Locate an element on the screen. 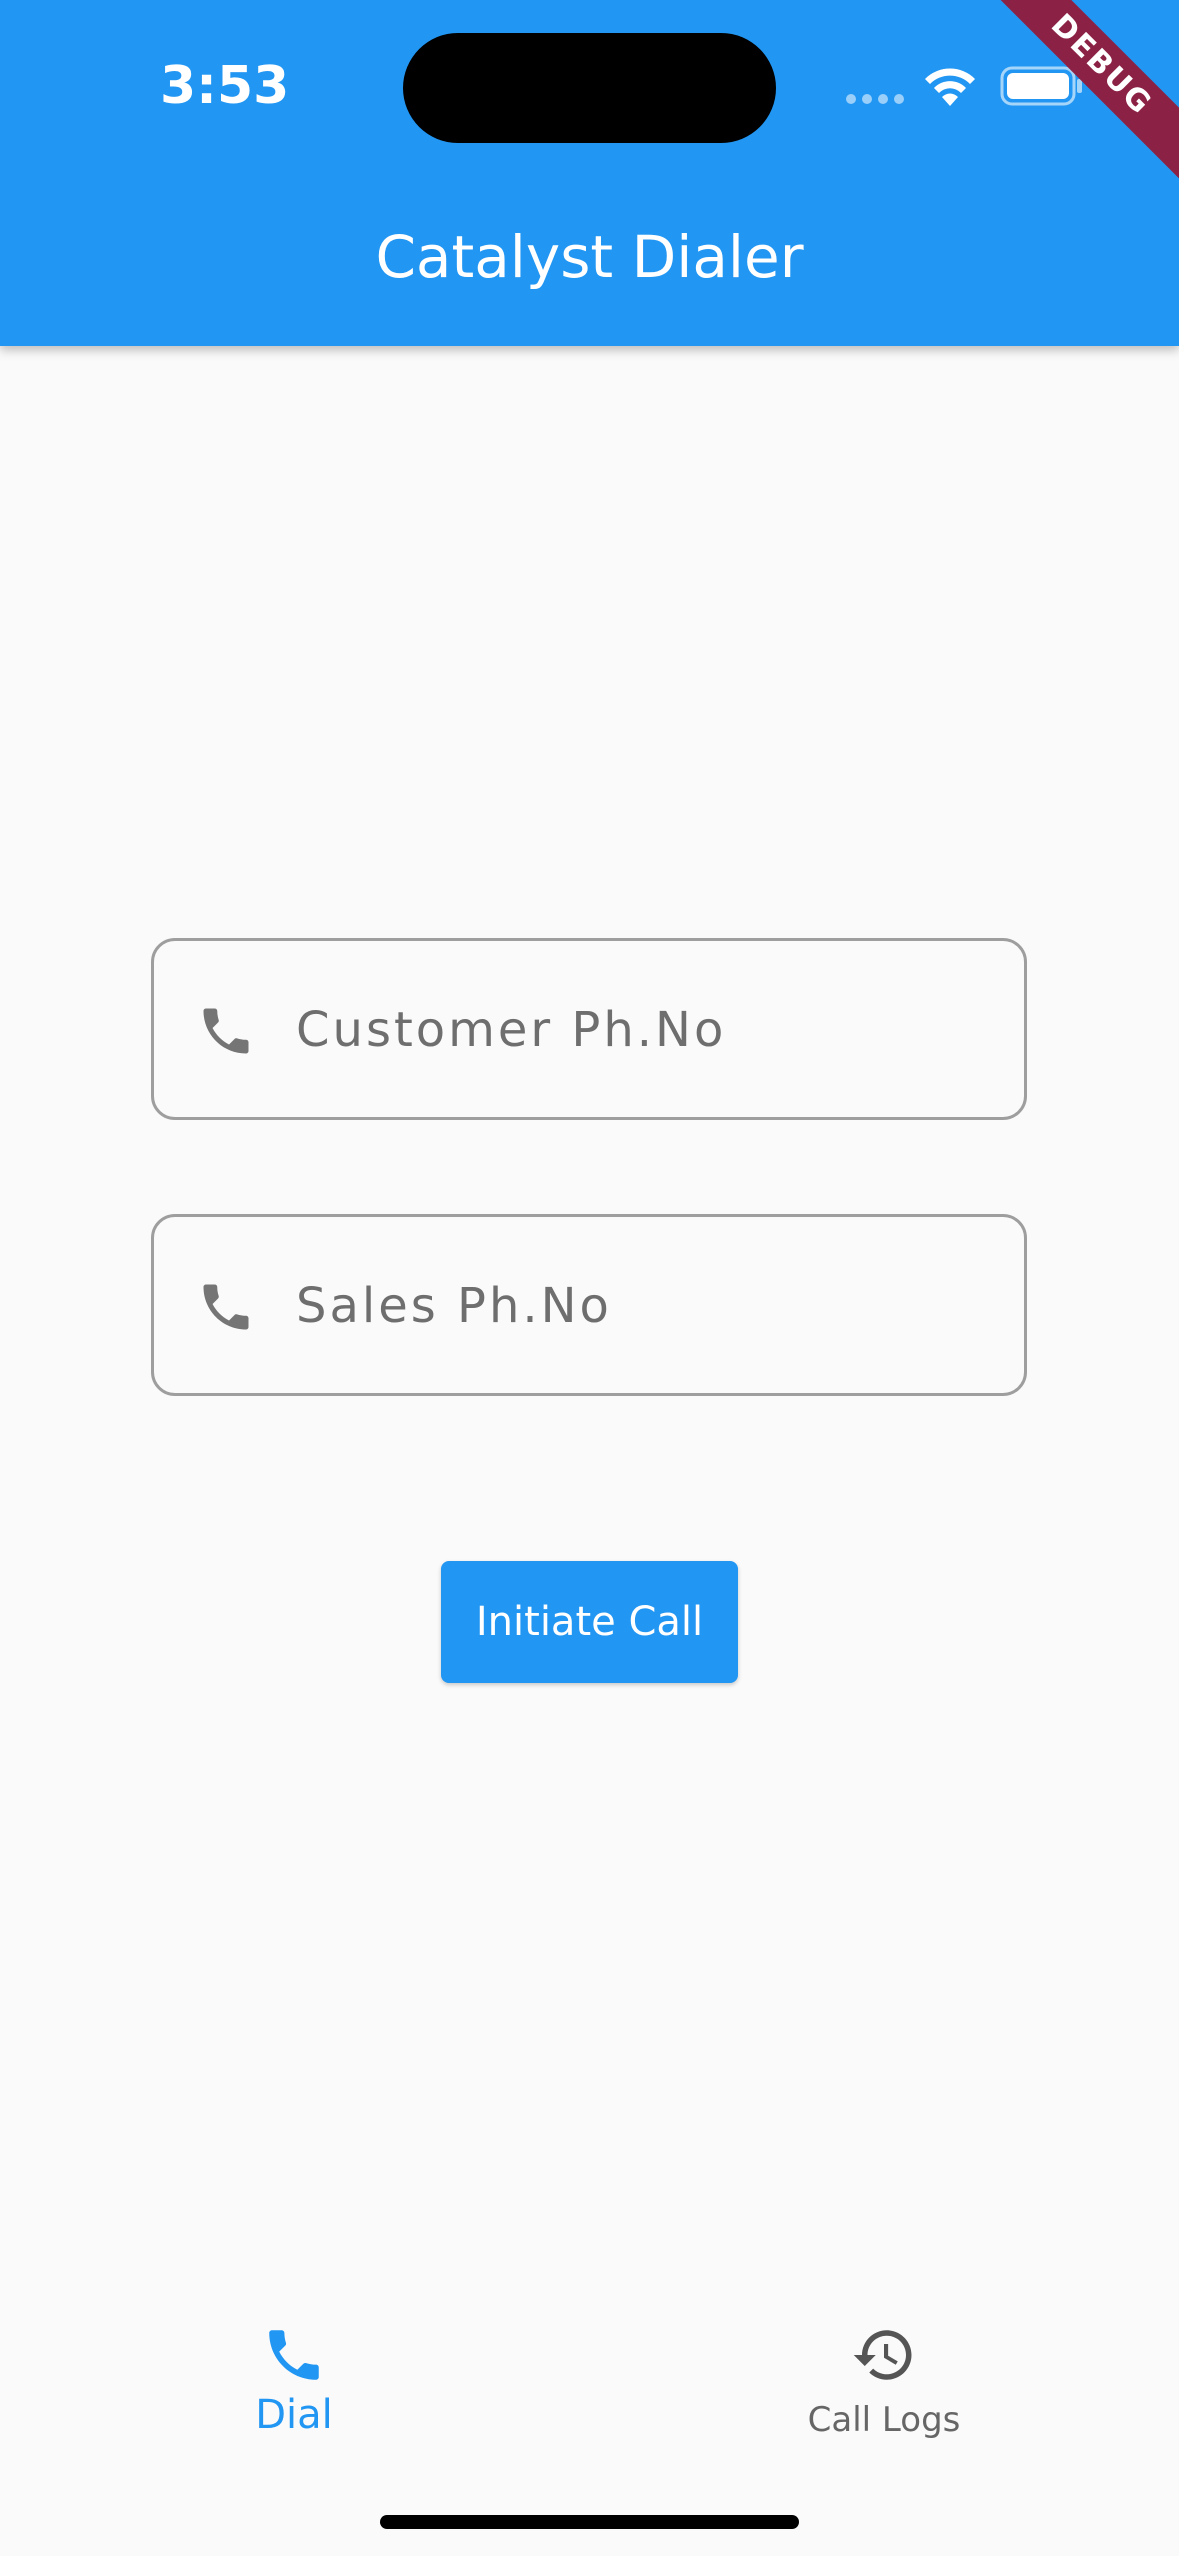 Image resolution: width=1179 pixels, height=2556 pixels. sales-phone-input is located at coordinates (646, 1306).